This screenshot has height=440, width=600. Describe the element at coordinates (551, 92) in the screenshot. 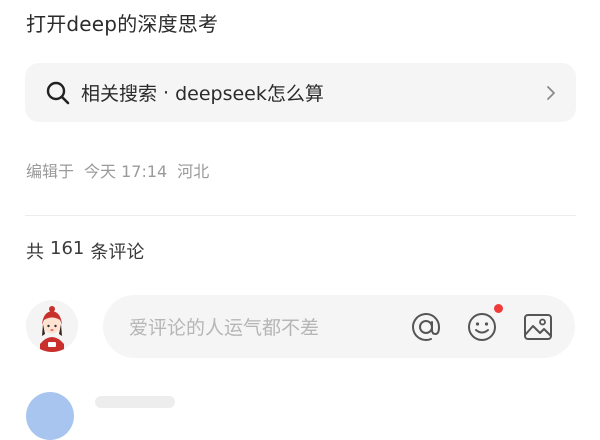

I see `chevron-right-icon` at that location.